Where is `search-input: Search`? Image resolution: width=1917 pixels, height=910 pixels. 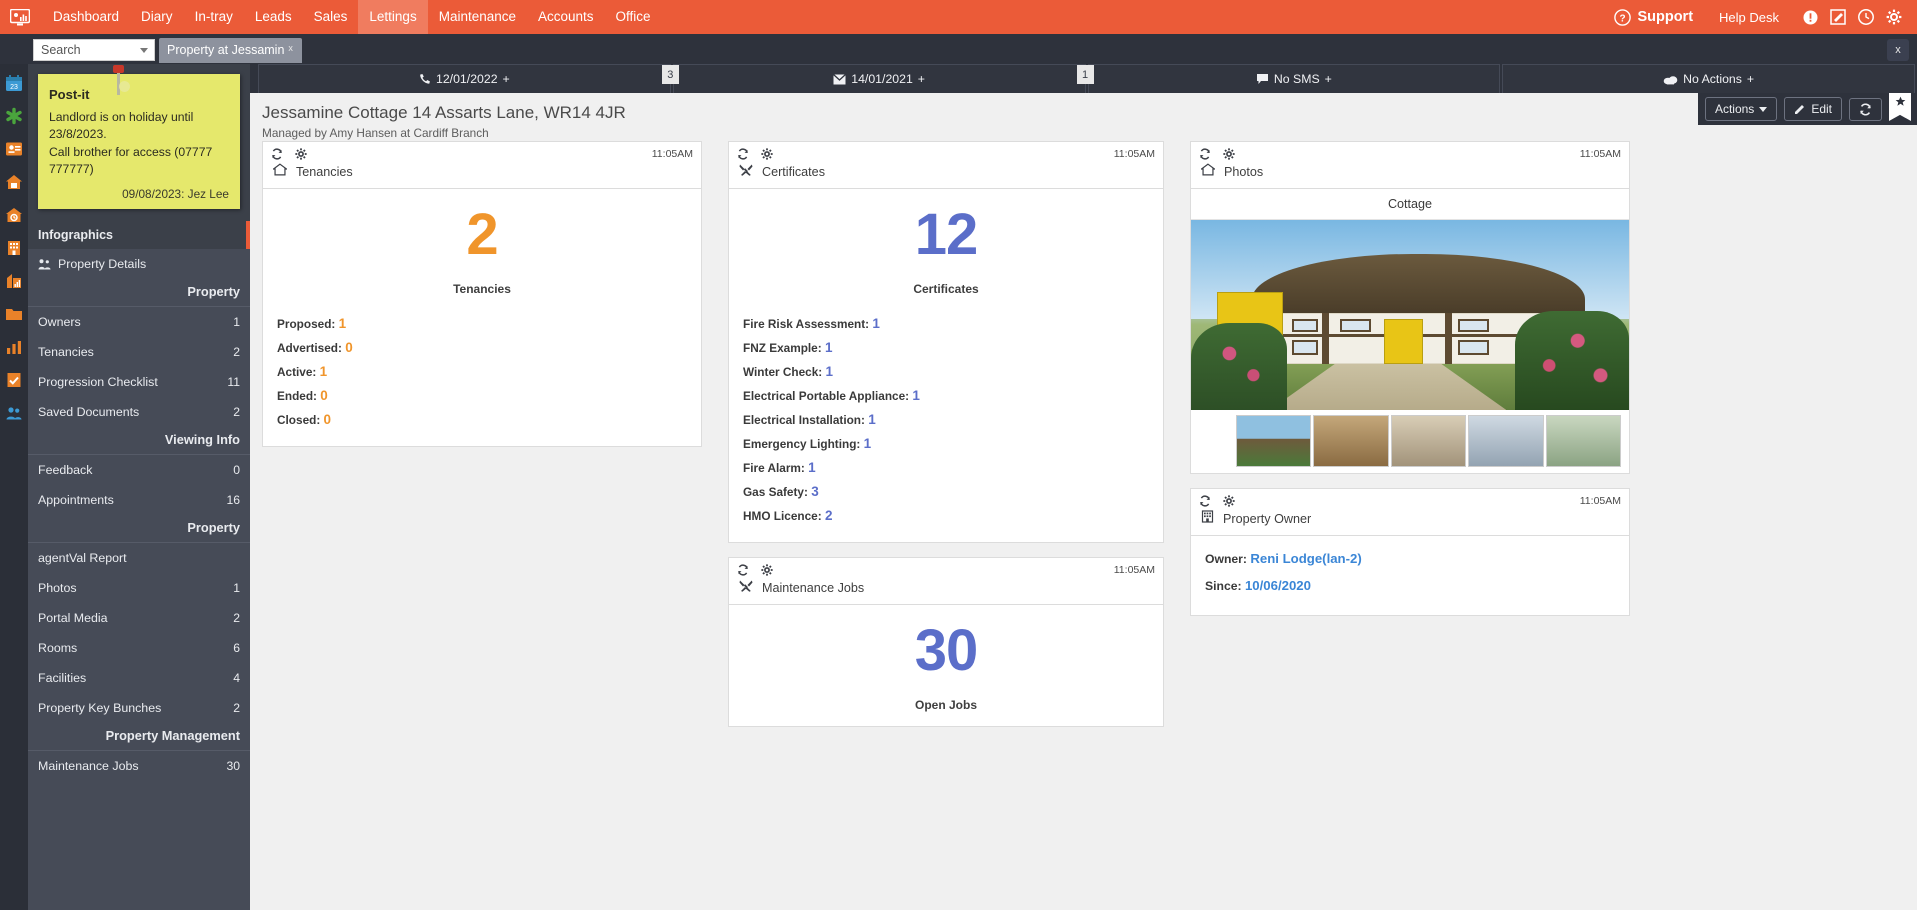
search-input: Search is located at coordinates (94, 50).